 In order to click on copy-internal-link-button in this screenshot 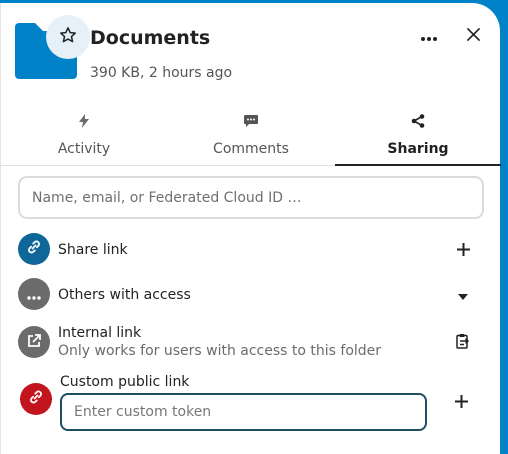, I will do `click(463, 343)`.